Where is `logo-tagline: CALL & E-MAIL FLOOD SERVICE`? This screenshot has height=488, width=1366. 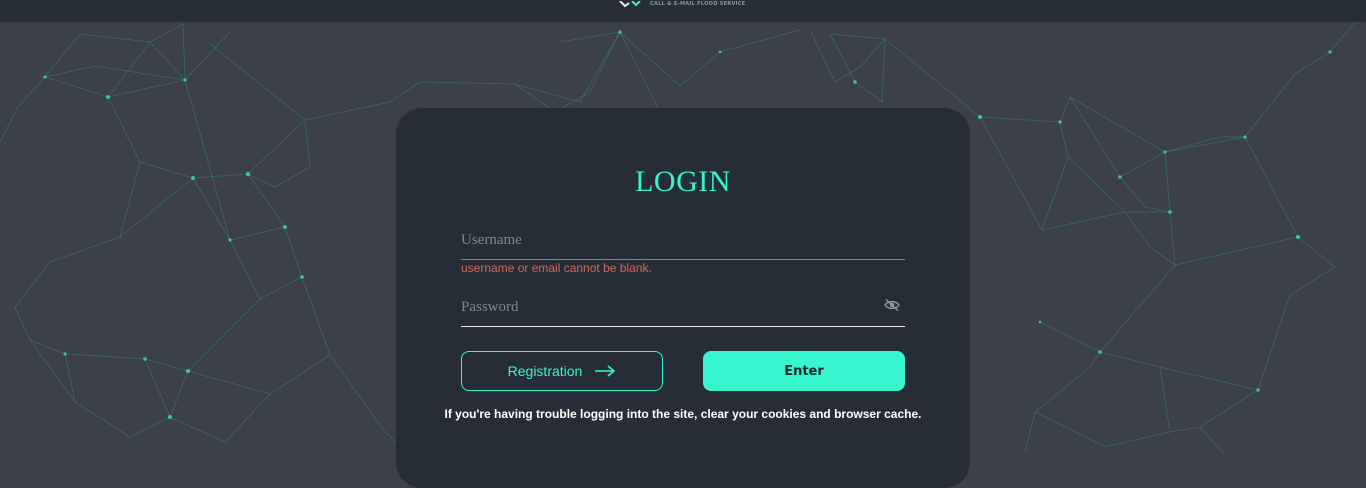 logo-tagline: CALL & E-MAIL FLOOD SERVICE is located at coordinates (698, 4).